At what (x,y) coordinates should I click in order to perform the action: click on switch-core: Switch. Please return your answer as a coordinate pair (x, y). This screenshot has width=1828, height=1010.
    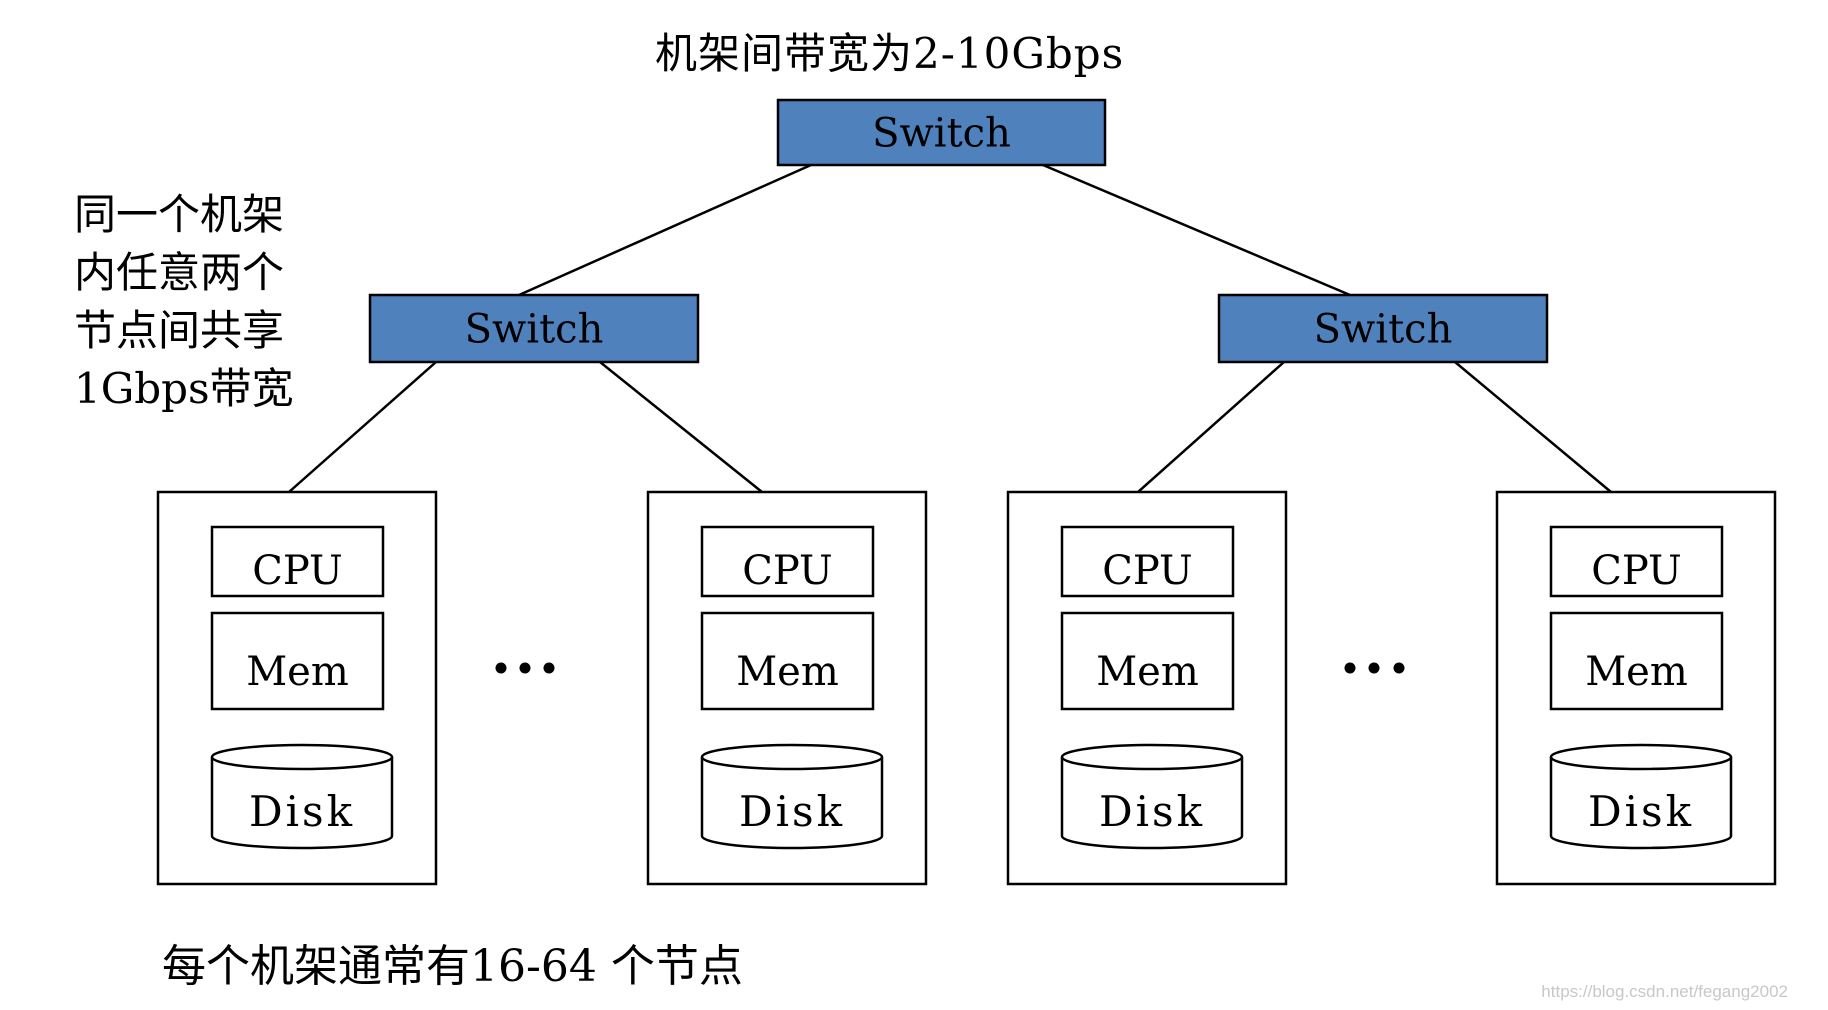
    Looking at the image, I should click on (941, 132).